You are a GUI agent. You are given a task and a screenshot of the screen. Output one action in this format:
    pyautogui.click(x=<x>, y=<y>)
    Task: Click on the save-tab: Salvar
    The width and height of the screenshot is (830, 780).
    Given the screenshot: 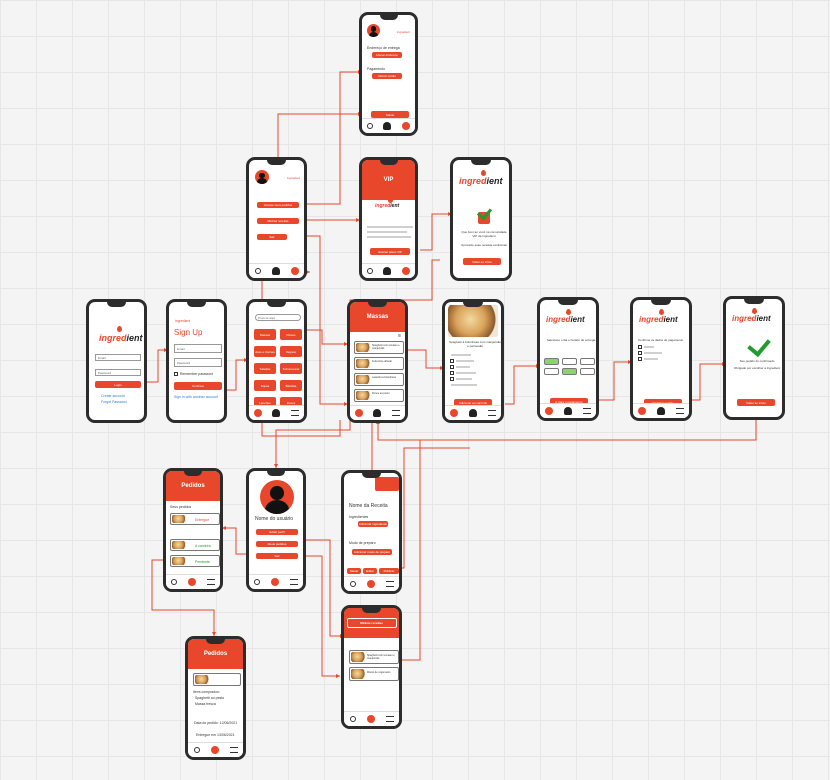 What is the action you would take?
    pyautogui.click(x=354, y=571)
    